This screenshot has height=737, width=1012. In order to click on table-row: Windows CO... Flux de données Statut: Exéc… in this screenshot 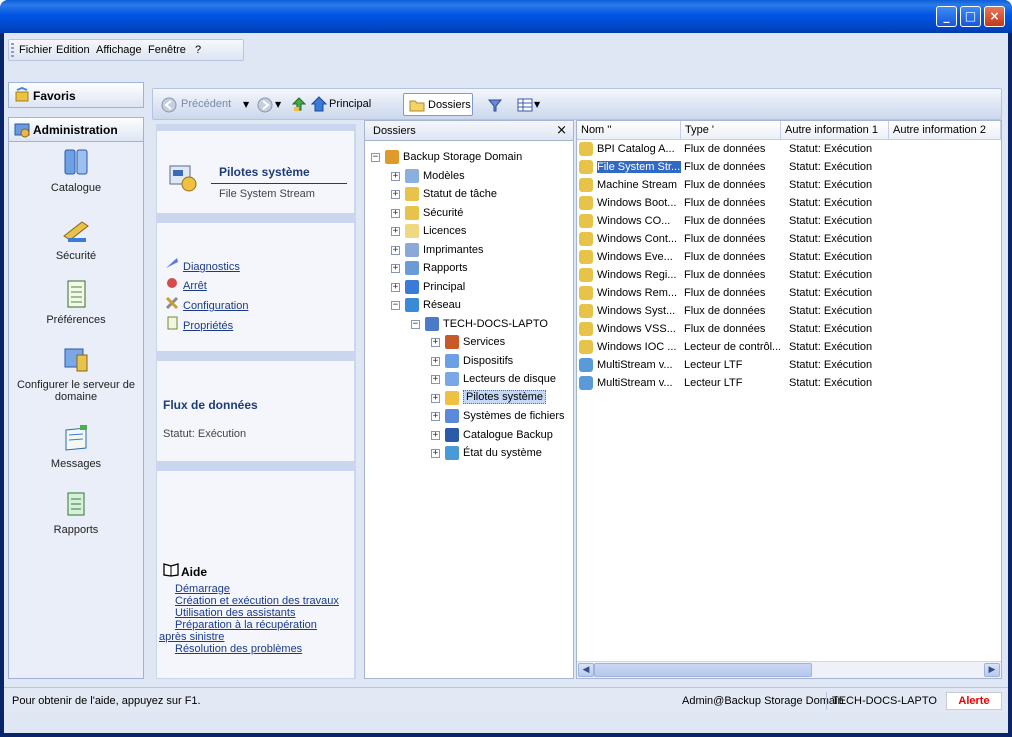, I will do `click(789, 222)`.